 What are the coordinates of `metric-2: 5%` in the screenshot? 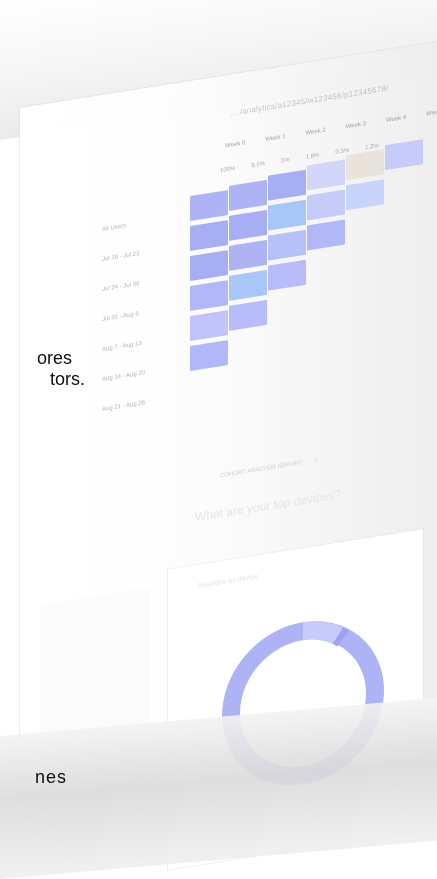 It's located at (285, 161).